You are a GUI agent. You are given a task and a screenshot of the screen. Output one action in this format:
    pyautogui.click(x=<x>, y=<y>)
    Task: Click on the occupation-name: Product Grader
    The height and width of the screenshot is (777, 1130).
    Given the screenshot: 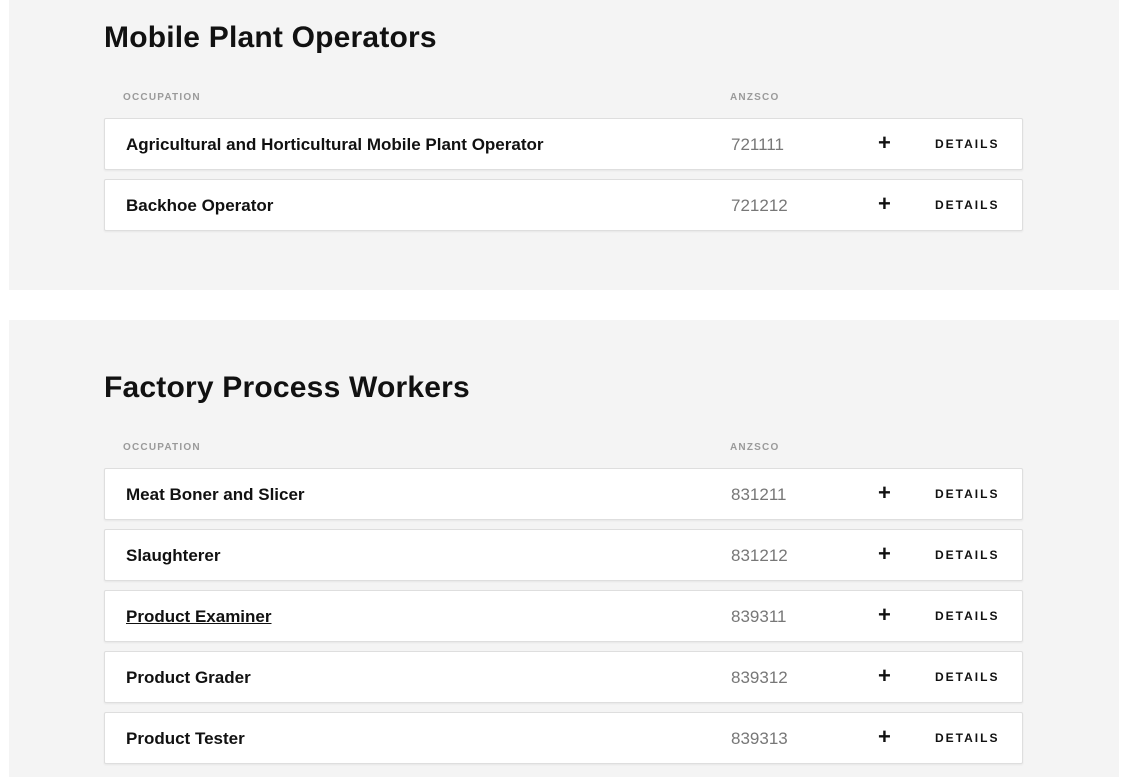 What is the action you would take?
    pyautogui.click(x=188, y=678)
    